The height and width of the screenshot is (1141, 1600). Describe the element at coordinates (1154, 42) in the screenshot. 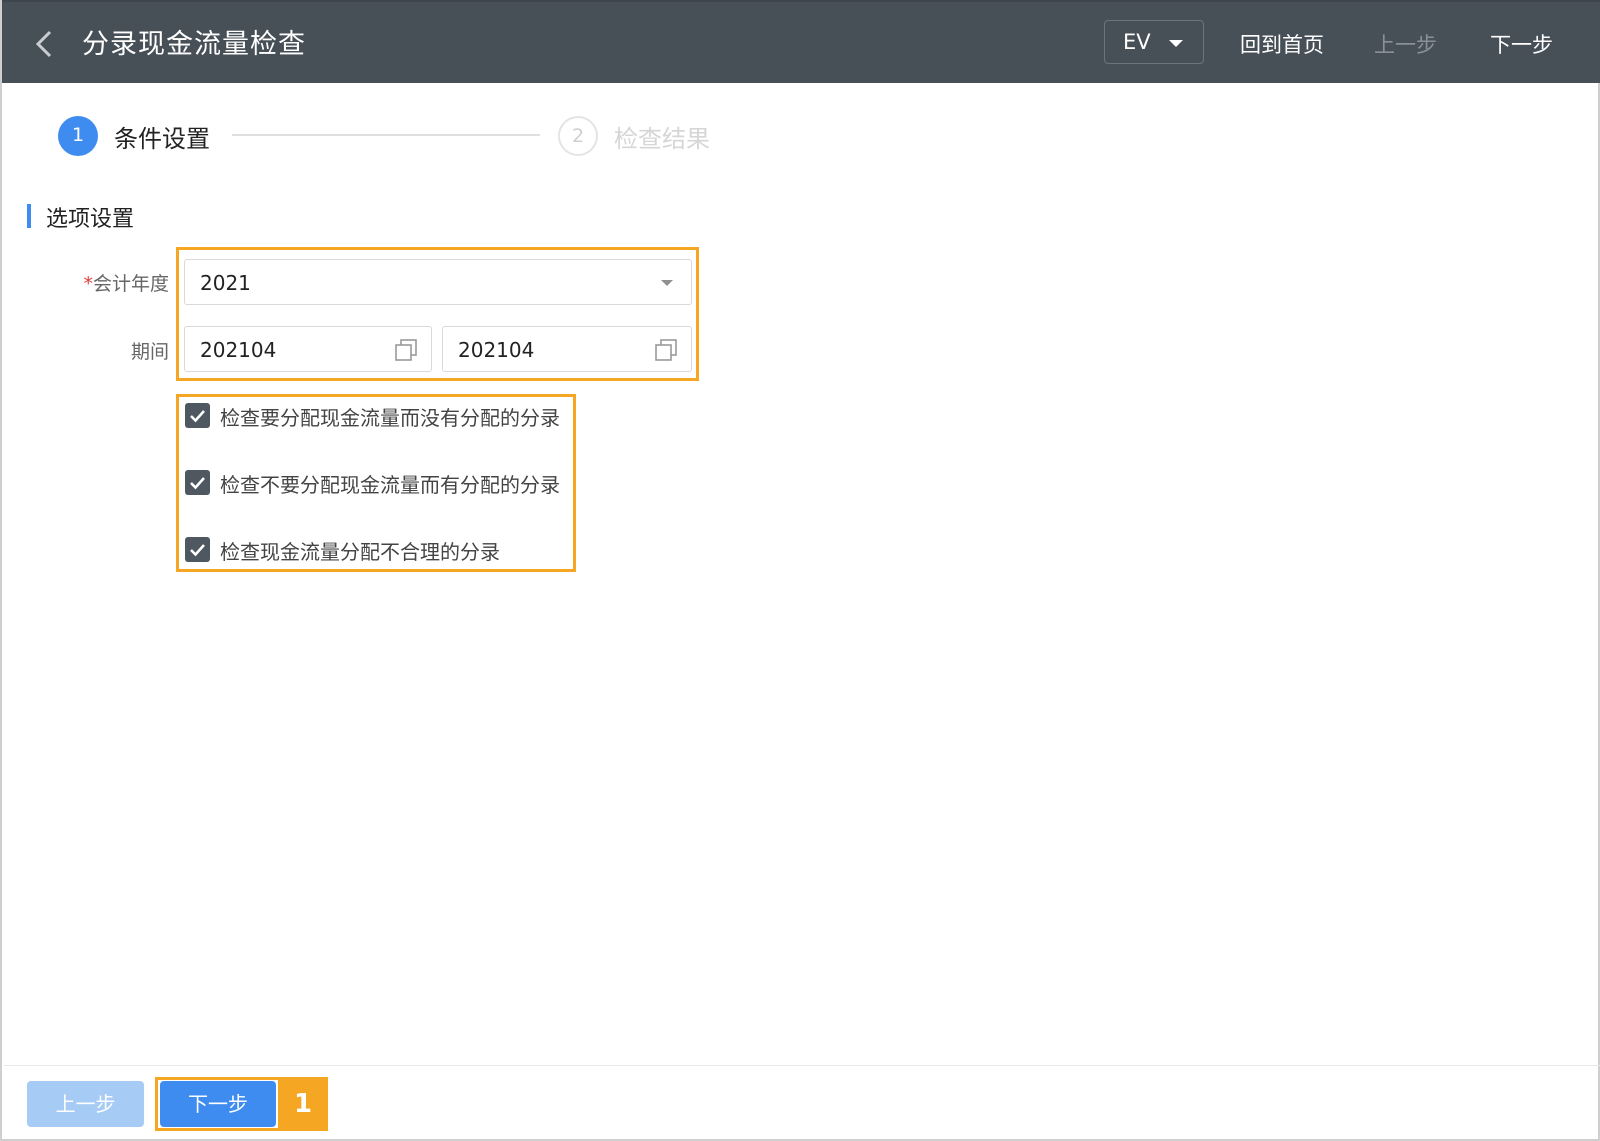

I see `ev-dropdown: EV` at that location.